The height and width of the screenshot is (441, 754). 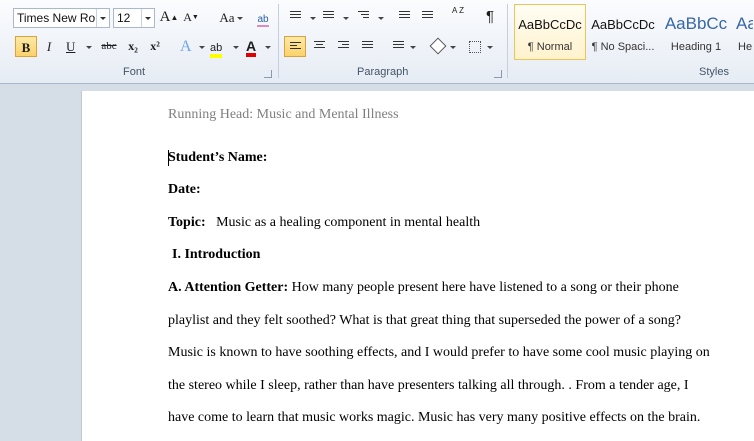 What do you see at coordinates (184, 189) in the screenshot?
I see `date-label: Date:` at bounding box center [184, 189].